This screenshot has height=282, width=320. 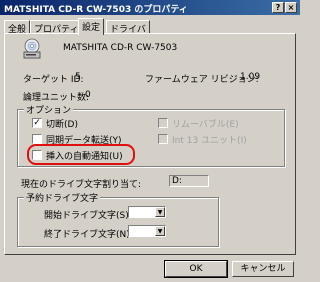 I want to click on title-bar: MATSHITA CD-R CW-7503 のプロパティ ? ×, so click(x=150, y=7).